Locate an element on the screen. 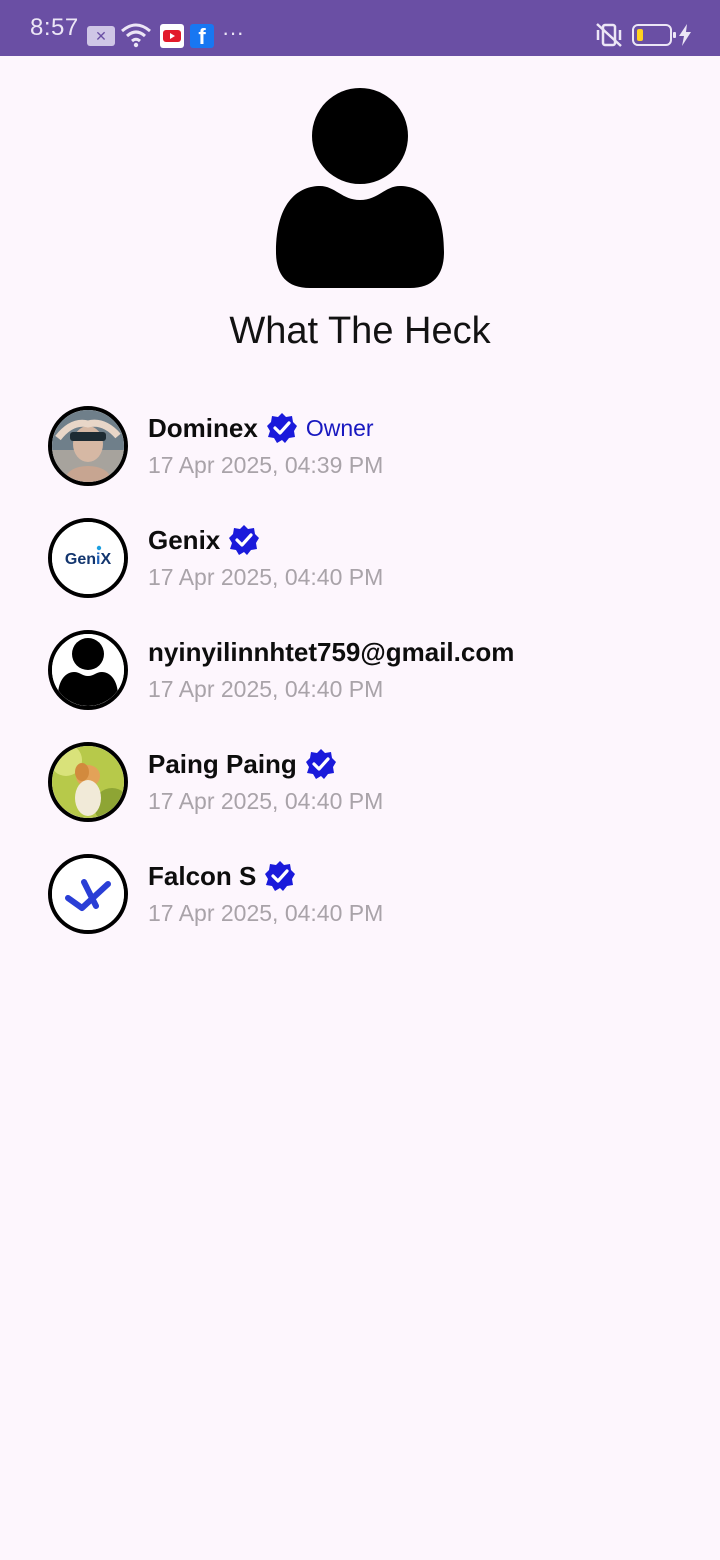 Image resolution: width=720 pixels, height=1560 pixels. facebook-icon: f is located at coordinates (202, 36).